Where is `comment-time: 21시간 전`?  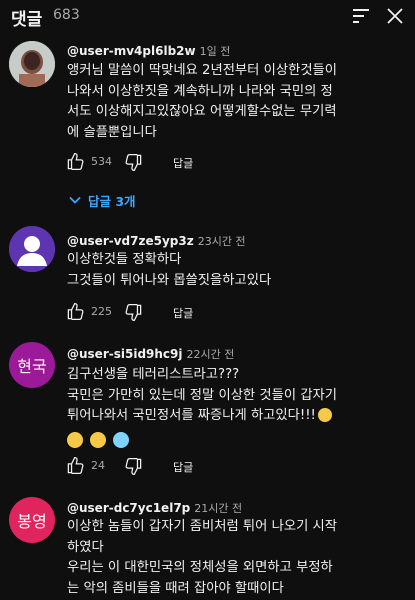 comment-time: 21시간 전 is located at coordinates (218, 508).